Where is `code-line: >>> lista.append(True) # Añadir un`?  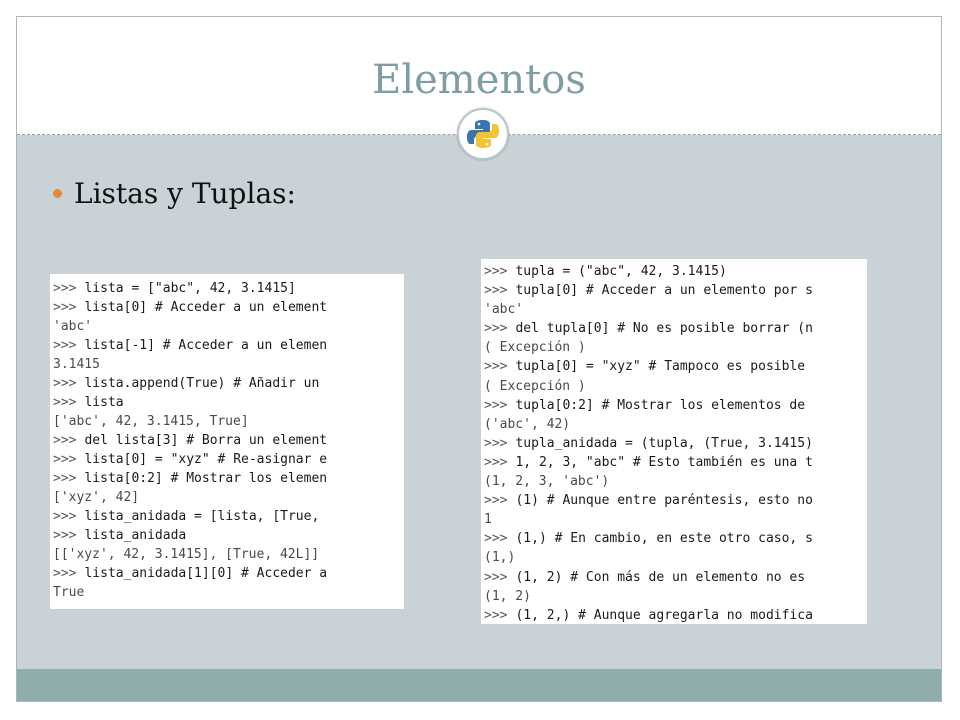 code-line: >>> lista.append(True) # Añadir un is located at coordinates (228, 383).